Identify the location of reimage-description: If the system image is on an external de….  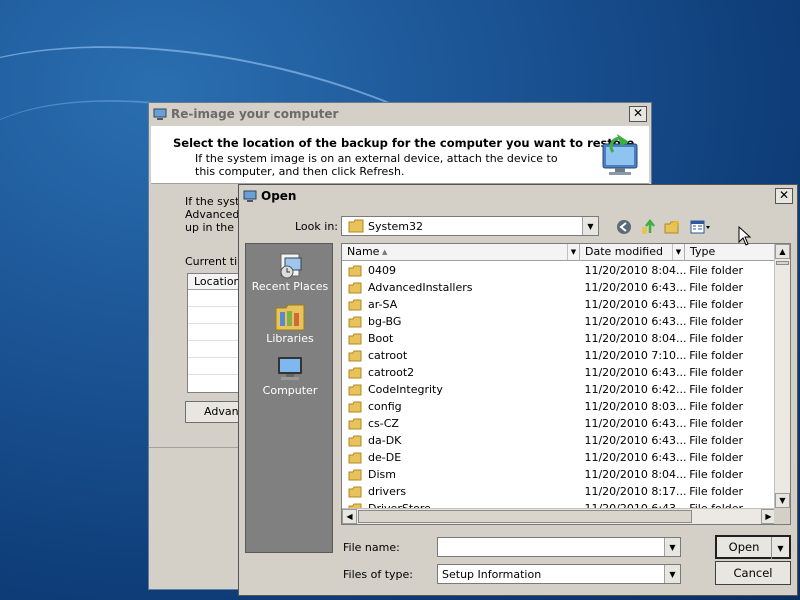
(376, 165).